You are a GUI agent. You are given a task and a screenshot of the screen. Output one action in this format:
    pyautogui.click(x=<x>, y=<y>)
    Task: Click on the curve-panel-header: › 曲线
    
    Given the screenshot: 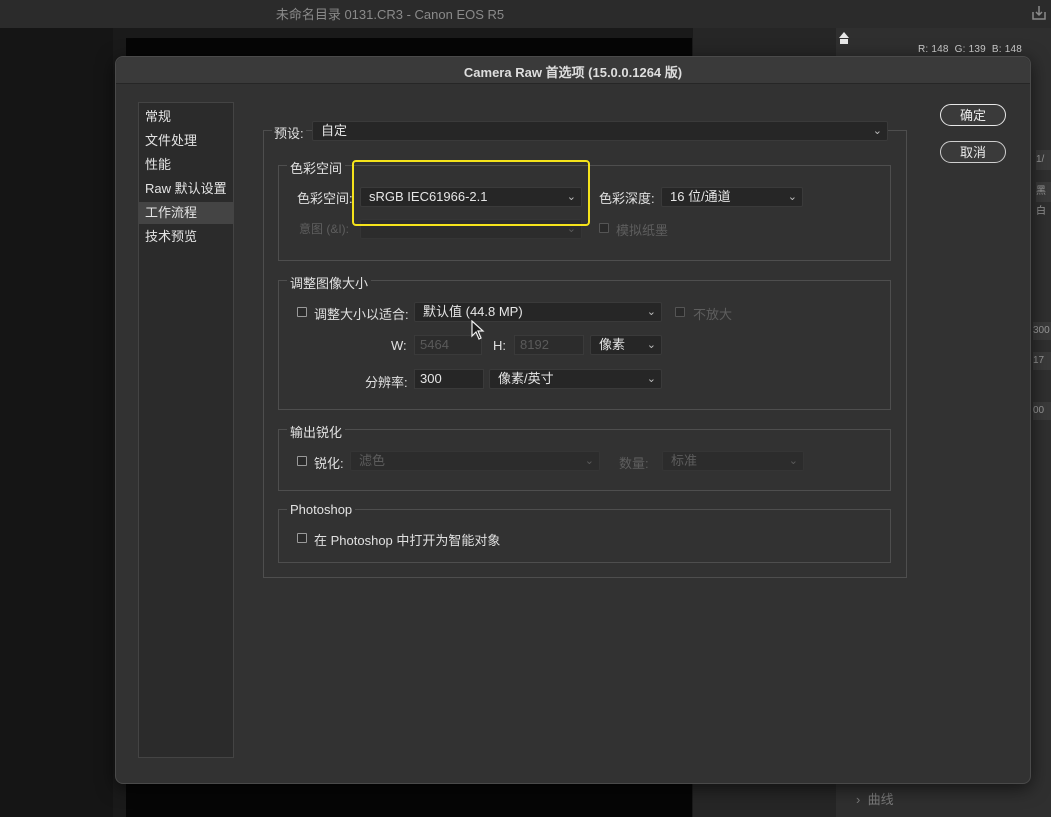 What is the action you would take?
    pyautogui.click(x=875, y=798)
    